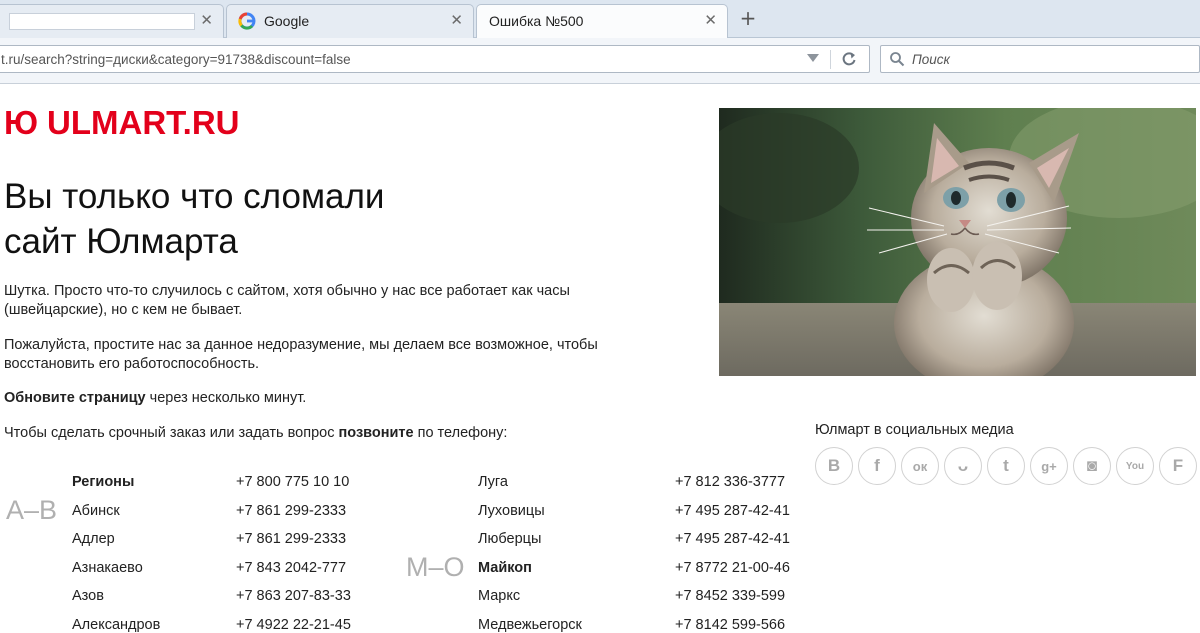 The image size is (1200, 633). What do you see at coordinates (730, 482) in the screenshot?
I see `phone-number: +7 812 336-3777` at bounding box center [730, 482].